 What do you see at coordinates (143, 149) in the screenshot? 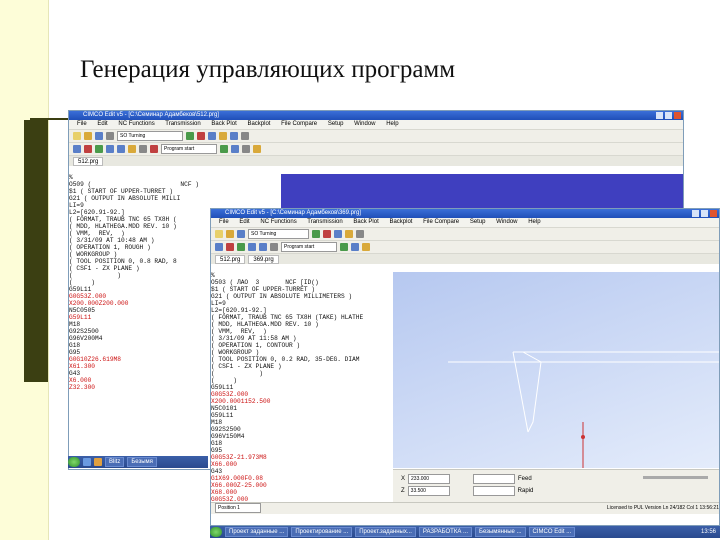
I see `grid-icon` at bounding box center [143, 149].